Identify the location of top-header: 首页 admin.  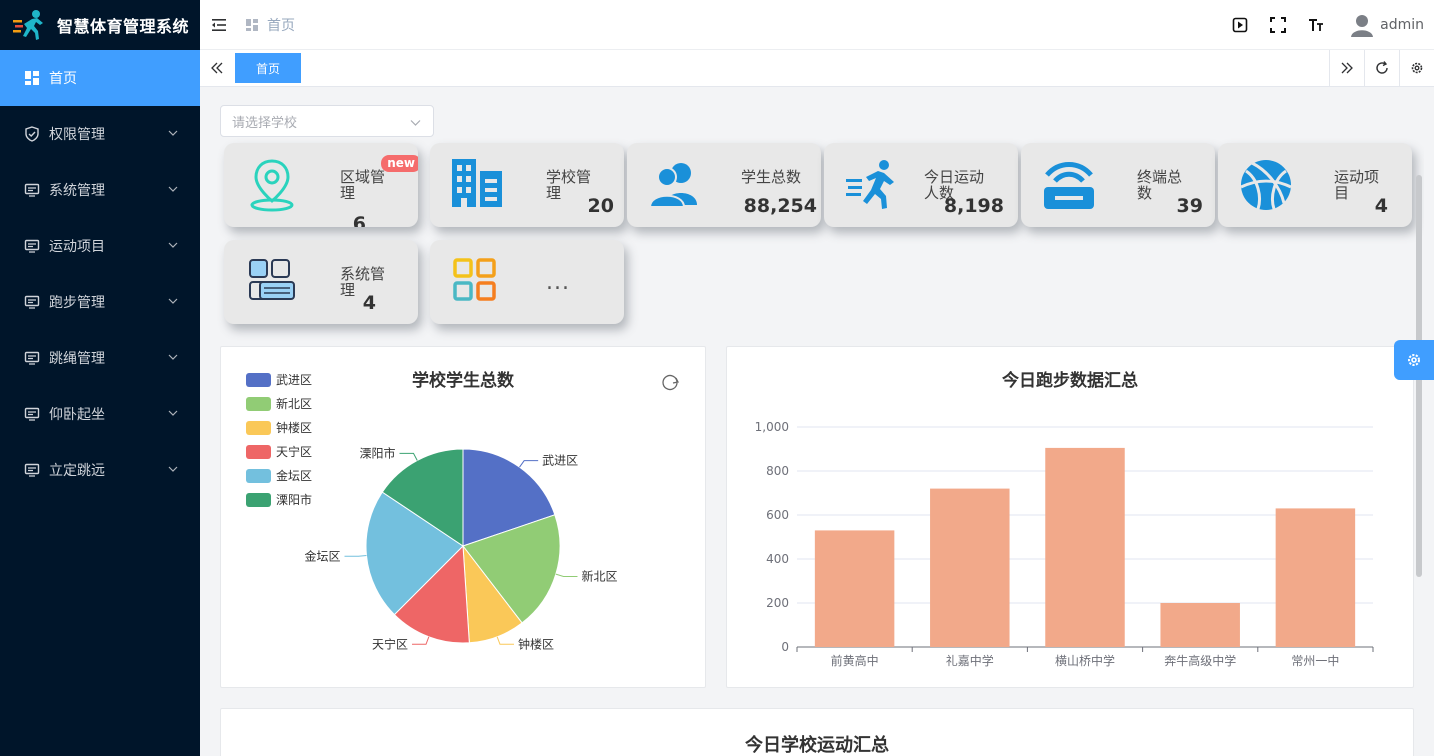
(817, 25).